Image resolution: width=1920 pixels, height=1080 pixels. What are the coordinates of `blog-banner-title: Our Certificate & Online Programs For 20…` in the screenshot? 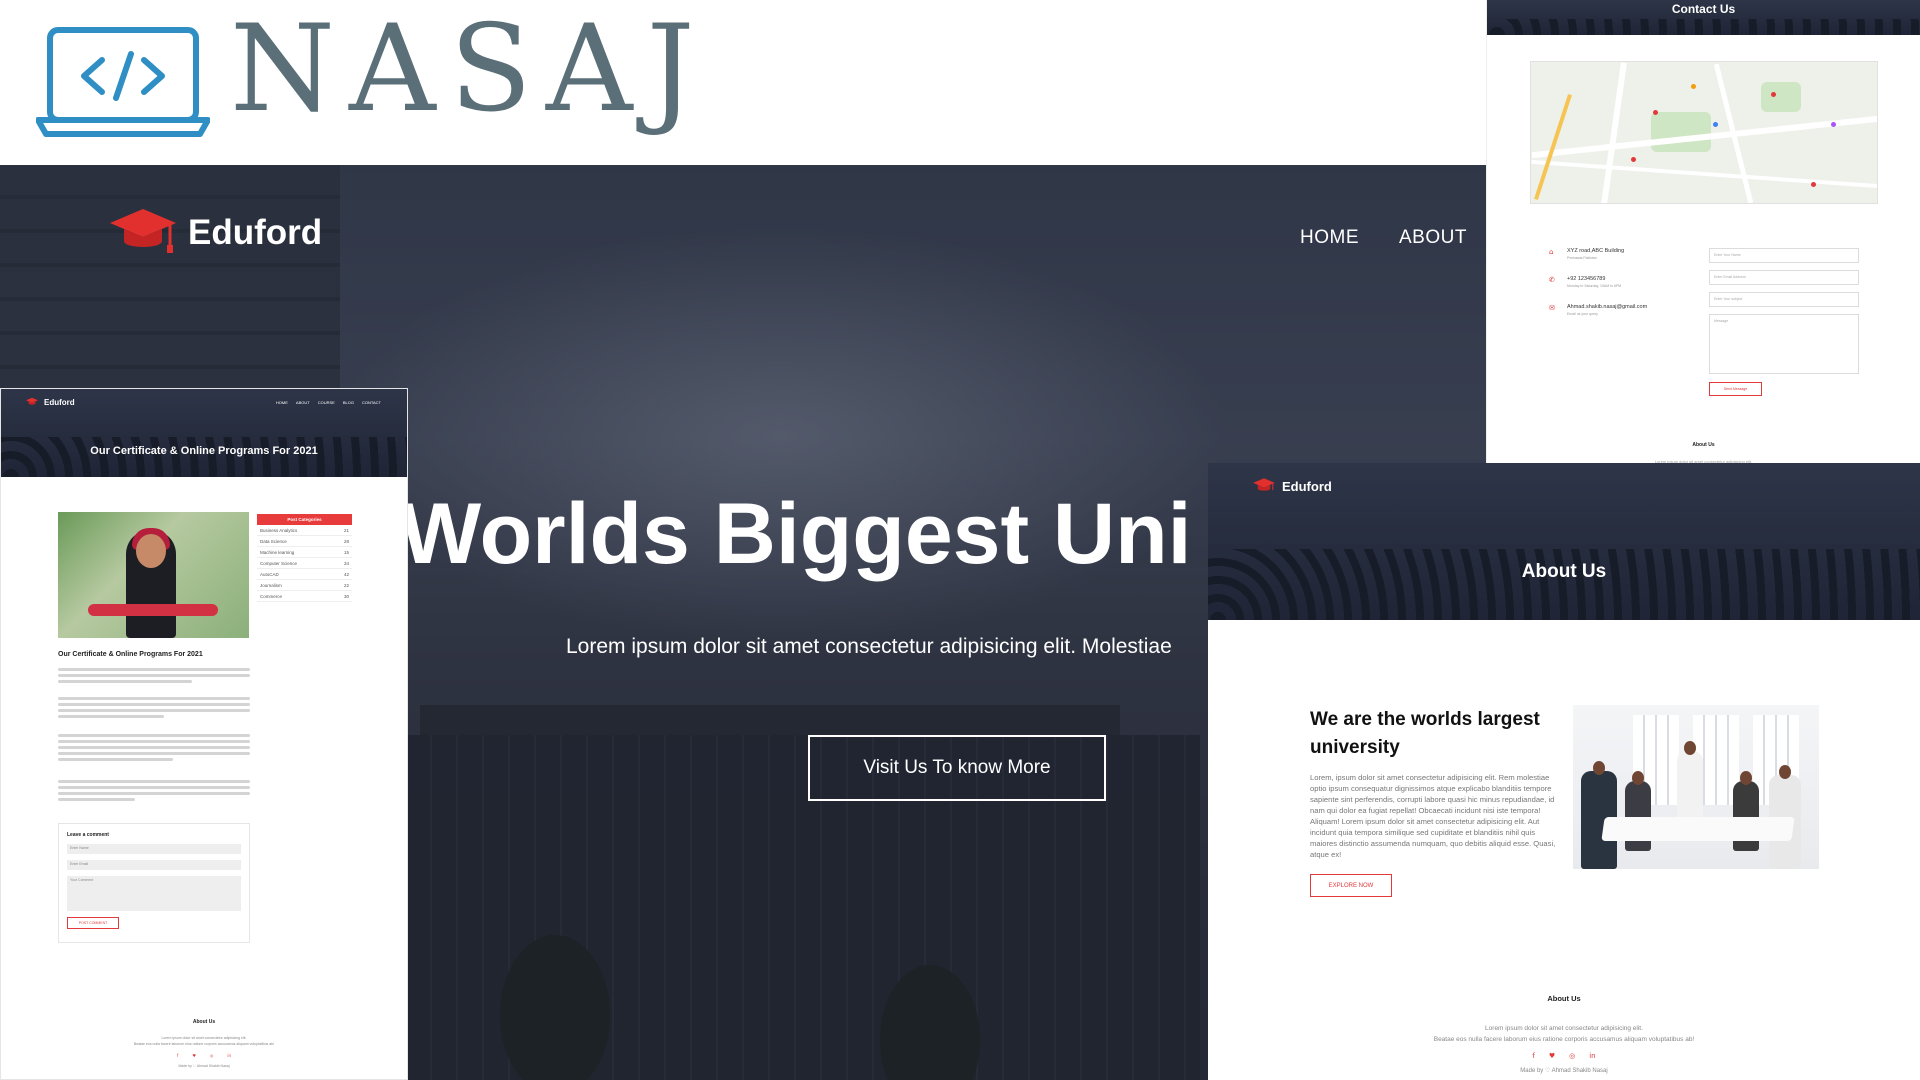 It's located at (204, 451).